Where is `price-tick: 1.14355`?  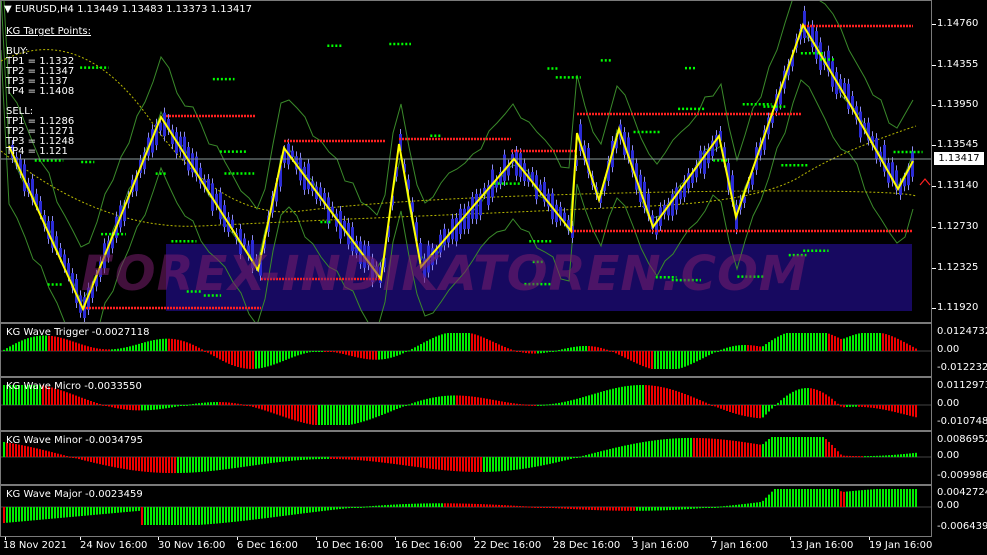 price-tick: 1.14355 is located at coordinates (958, 64).